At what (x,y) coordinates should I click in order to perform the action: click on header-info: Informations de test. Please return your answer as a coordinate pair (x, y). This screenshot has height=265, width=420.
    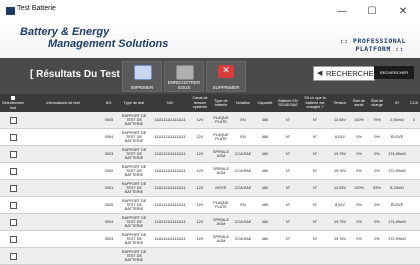
    Looking at the image, I should click on (63, 102).